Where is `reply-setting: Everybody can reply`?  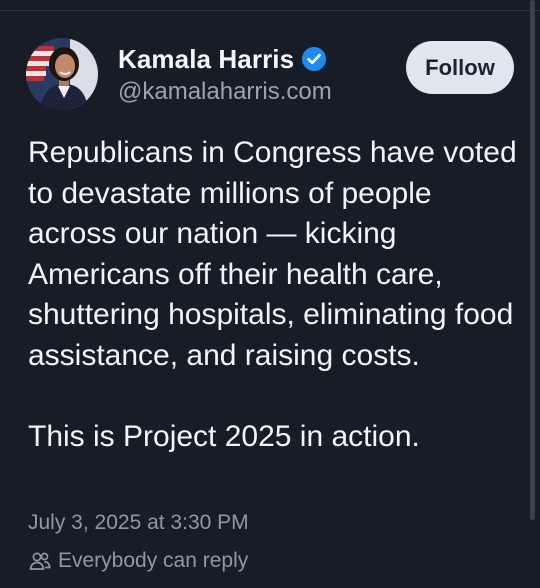
reply-setting: Everybody can reply is located at coordinates (138, 561).